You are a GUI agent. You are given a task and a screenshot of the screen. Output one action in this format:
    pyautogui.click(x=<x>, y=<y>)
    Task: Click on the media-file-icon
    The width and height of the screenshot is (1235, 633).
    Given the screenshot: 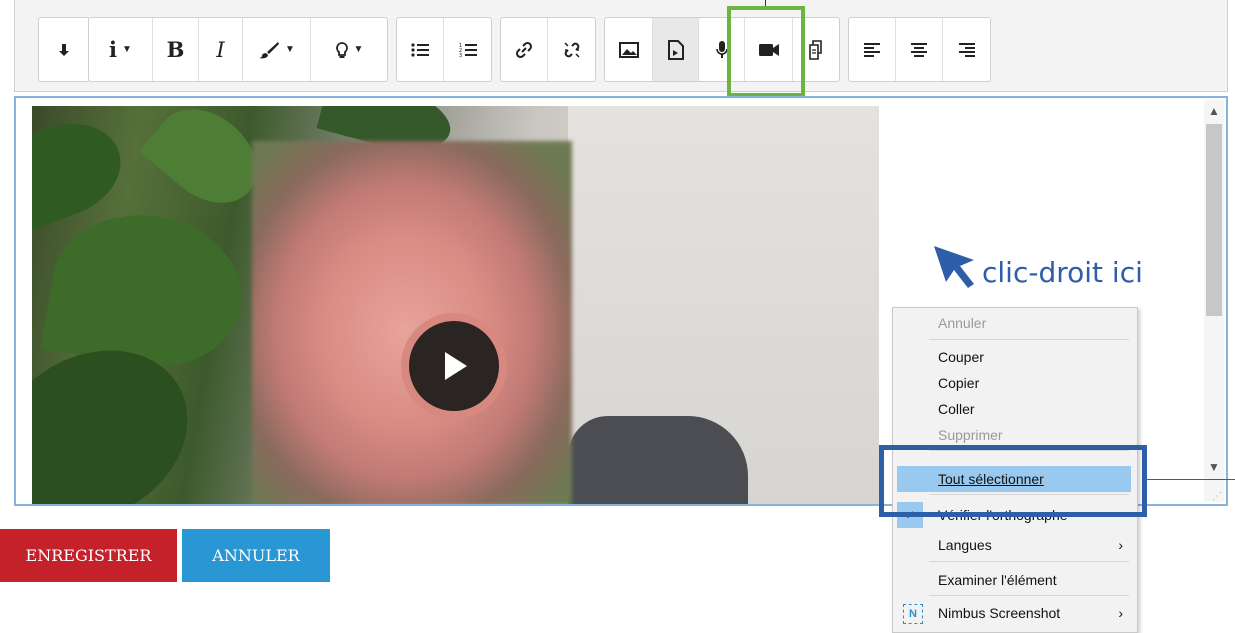 What is the action you would take?
    pyautogui.click(x=675, y=49)
    